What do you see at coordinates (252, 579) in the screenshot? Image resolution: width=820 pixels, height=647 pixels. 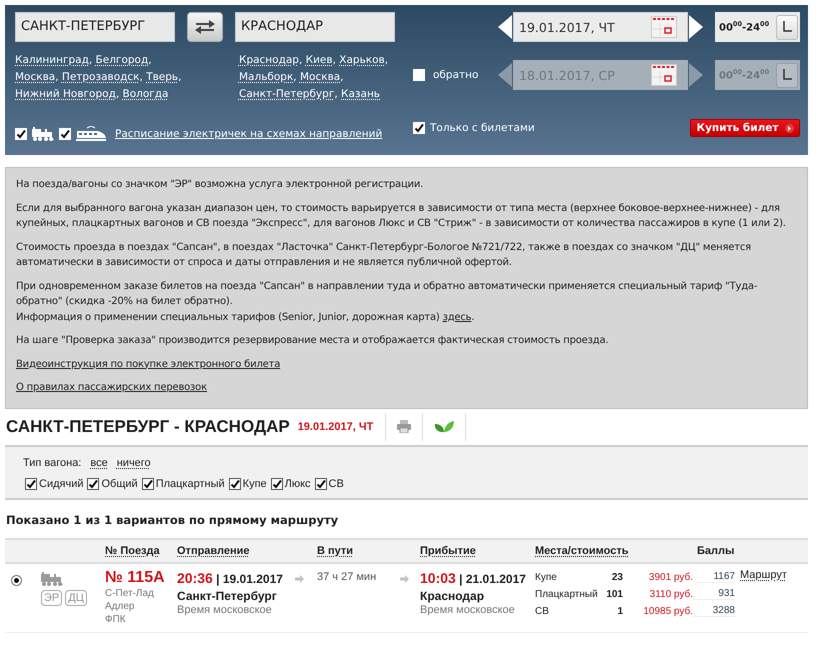 I see `date-text: 19.01.2017` at bounding box center [252, 579].